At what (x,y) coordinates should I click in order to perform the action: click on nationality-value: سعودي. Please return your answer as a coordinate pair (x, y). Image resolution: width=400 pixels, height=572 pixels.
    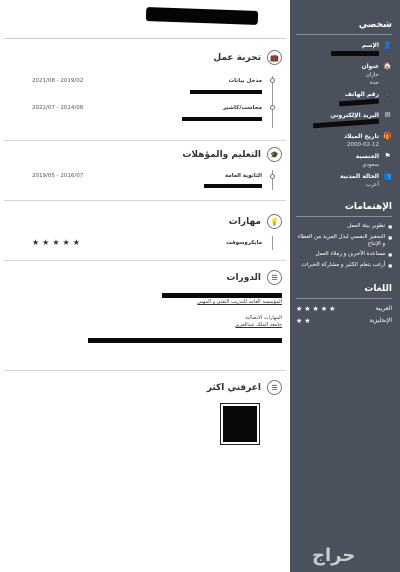
    Looking at the image, I should click on (370, 165).